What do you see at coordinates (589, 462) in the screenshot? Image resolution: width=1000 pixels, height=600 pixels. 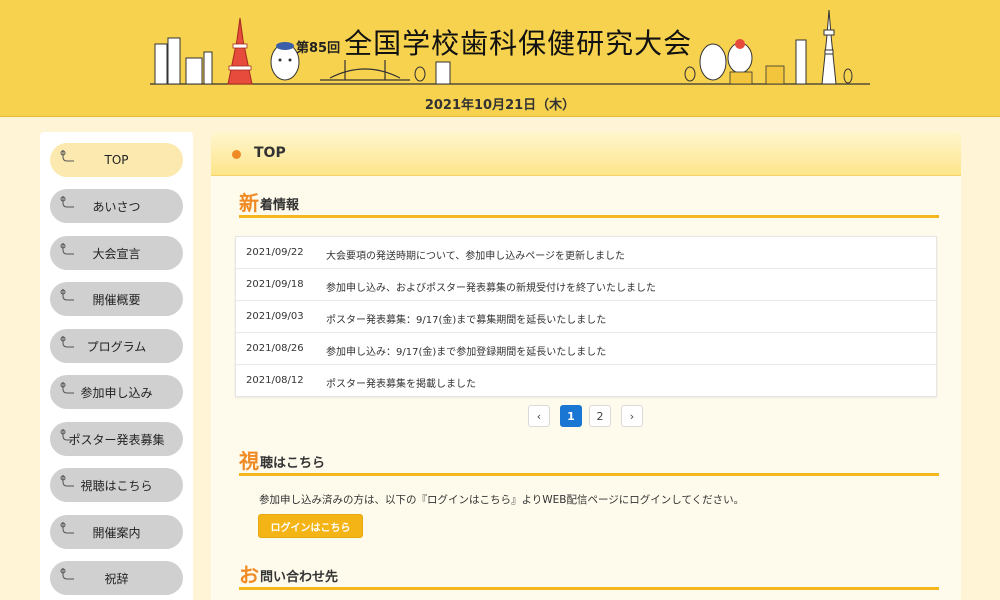 I see `viewing-section-title: 視 聴はこちら` at bounding box center [589, 462].